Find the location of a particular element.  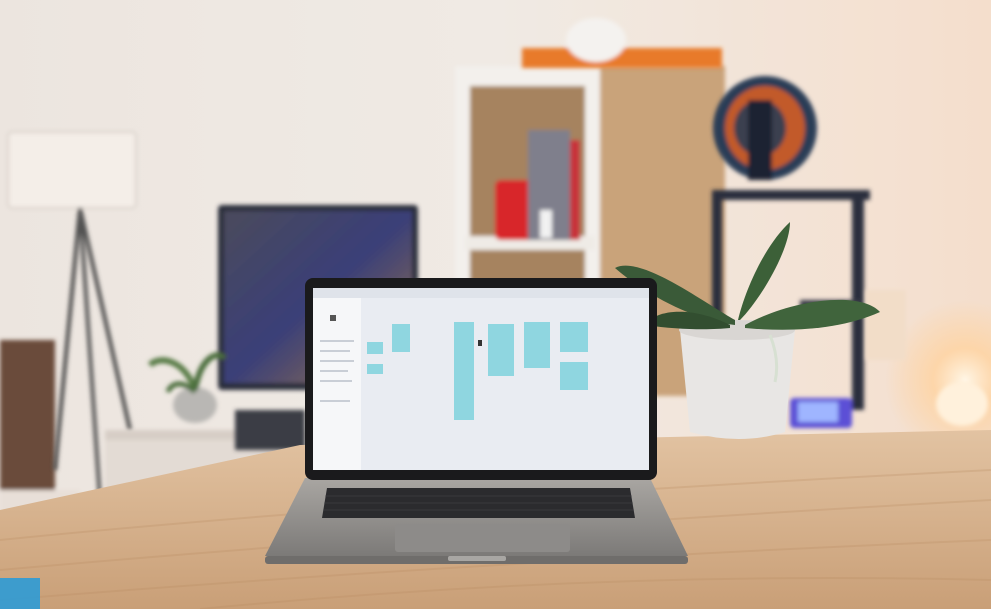

filament-spool is located at coordinates (765, 128).